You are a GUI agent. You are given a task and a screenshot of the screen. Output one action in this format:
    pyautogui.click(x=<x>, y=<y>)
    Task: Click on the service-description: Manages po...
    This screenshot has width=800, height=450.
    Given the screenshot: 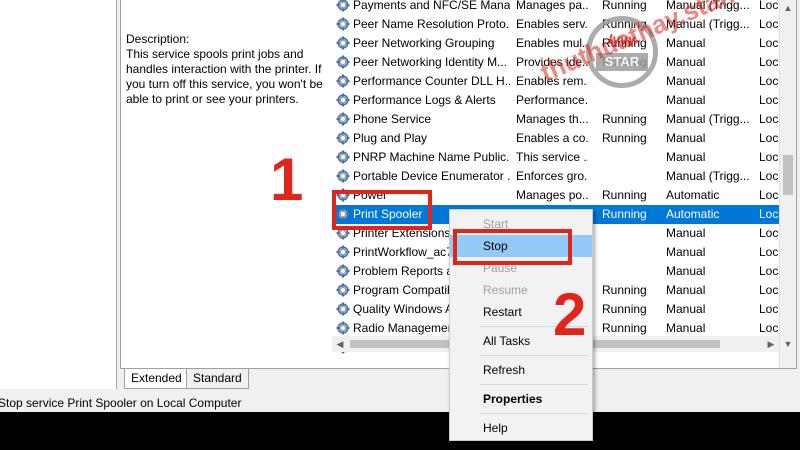 What is the action you would take?
    pyautogui.click(x=552, y=195)
    